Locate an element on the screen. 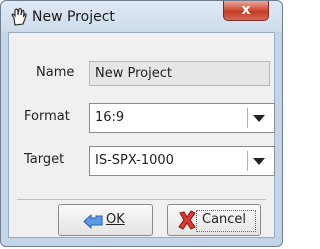 The image size is (320, 249). format-select: 16:9 is located at coordinates (182, 118).